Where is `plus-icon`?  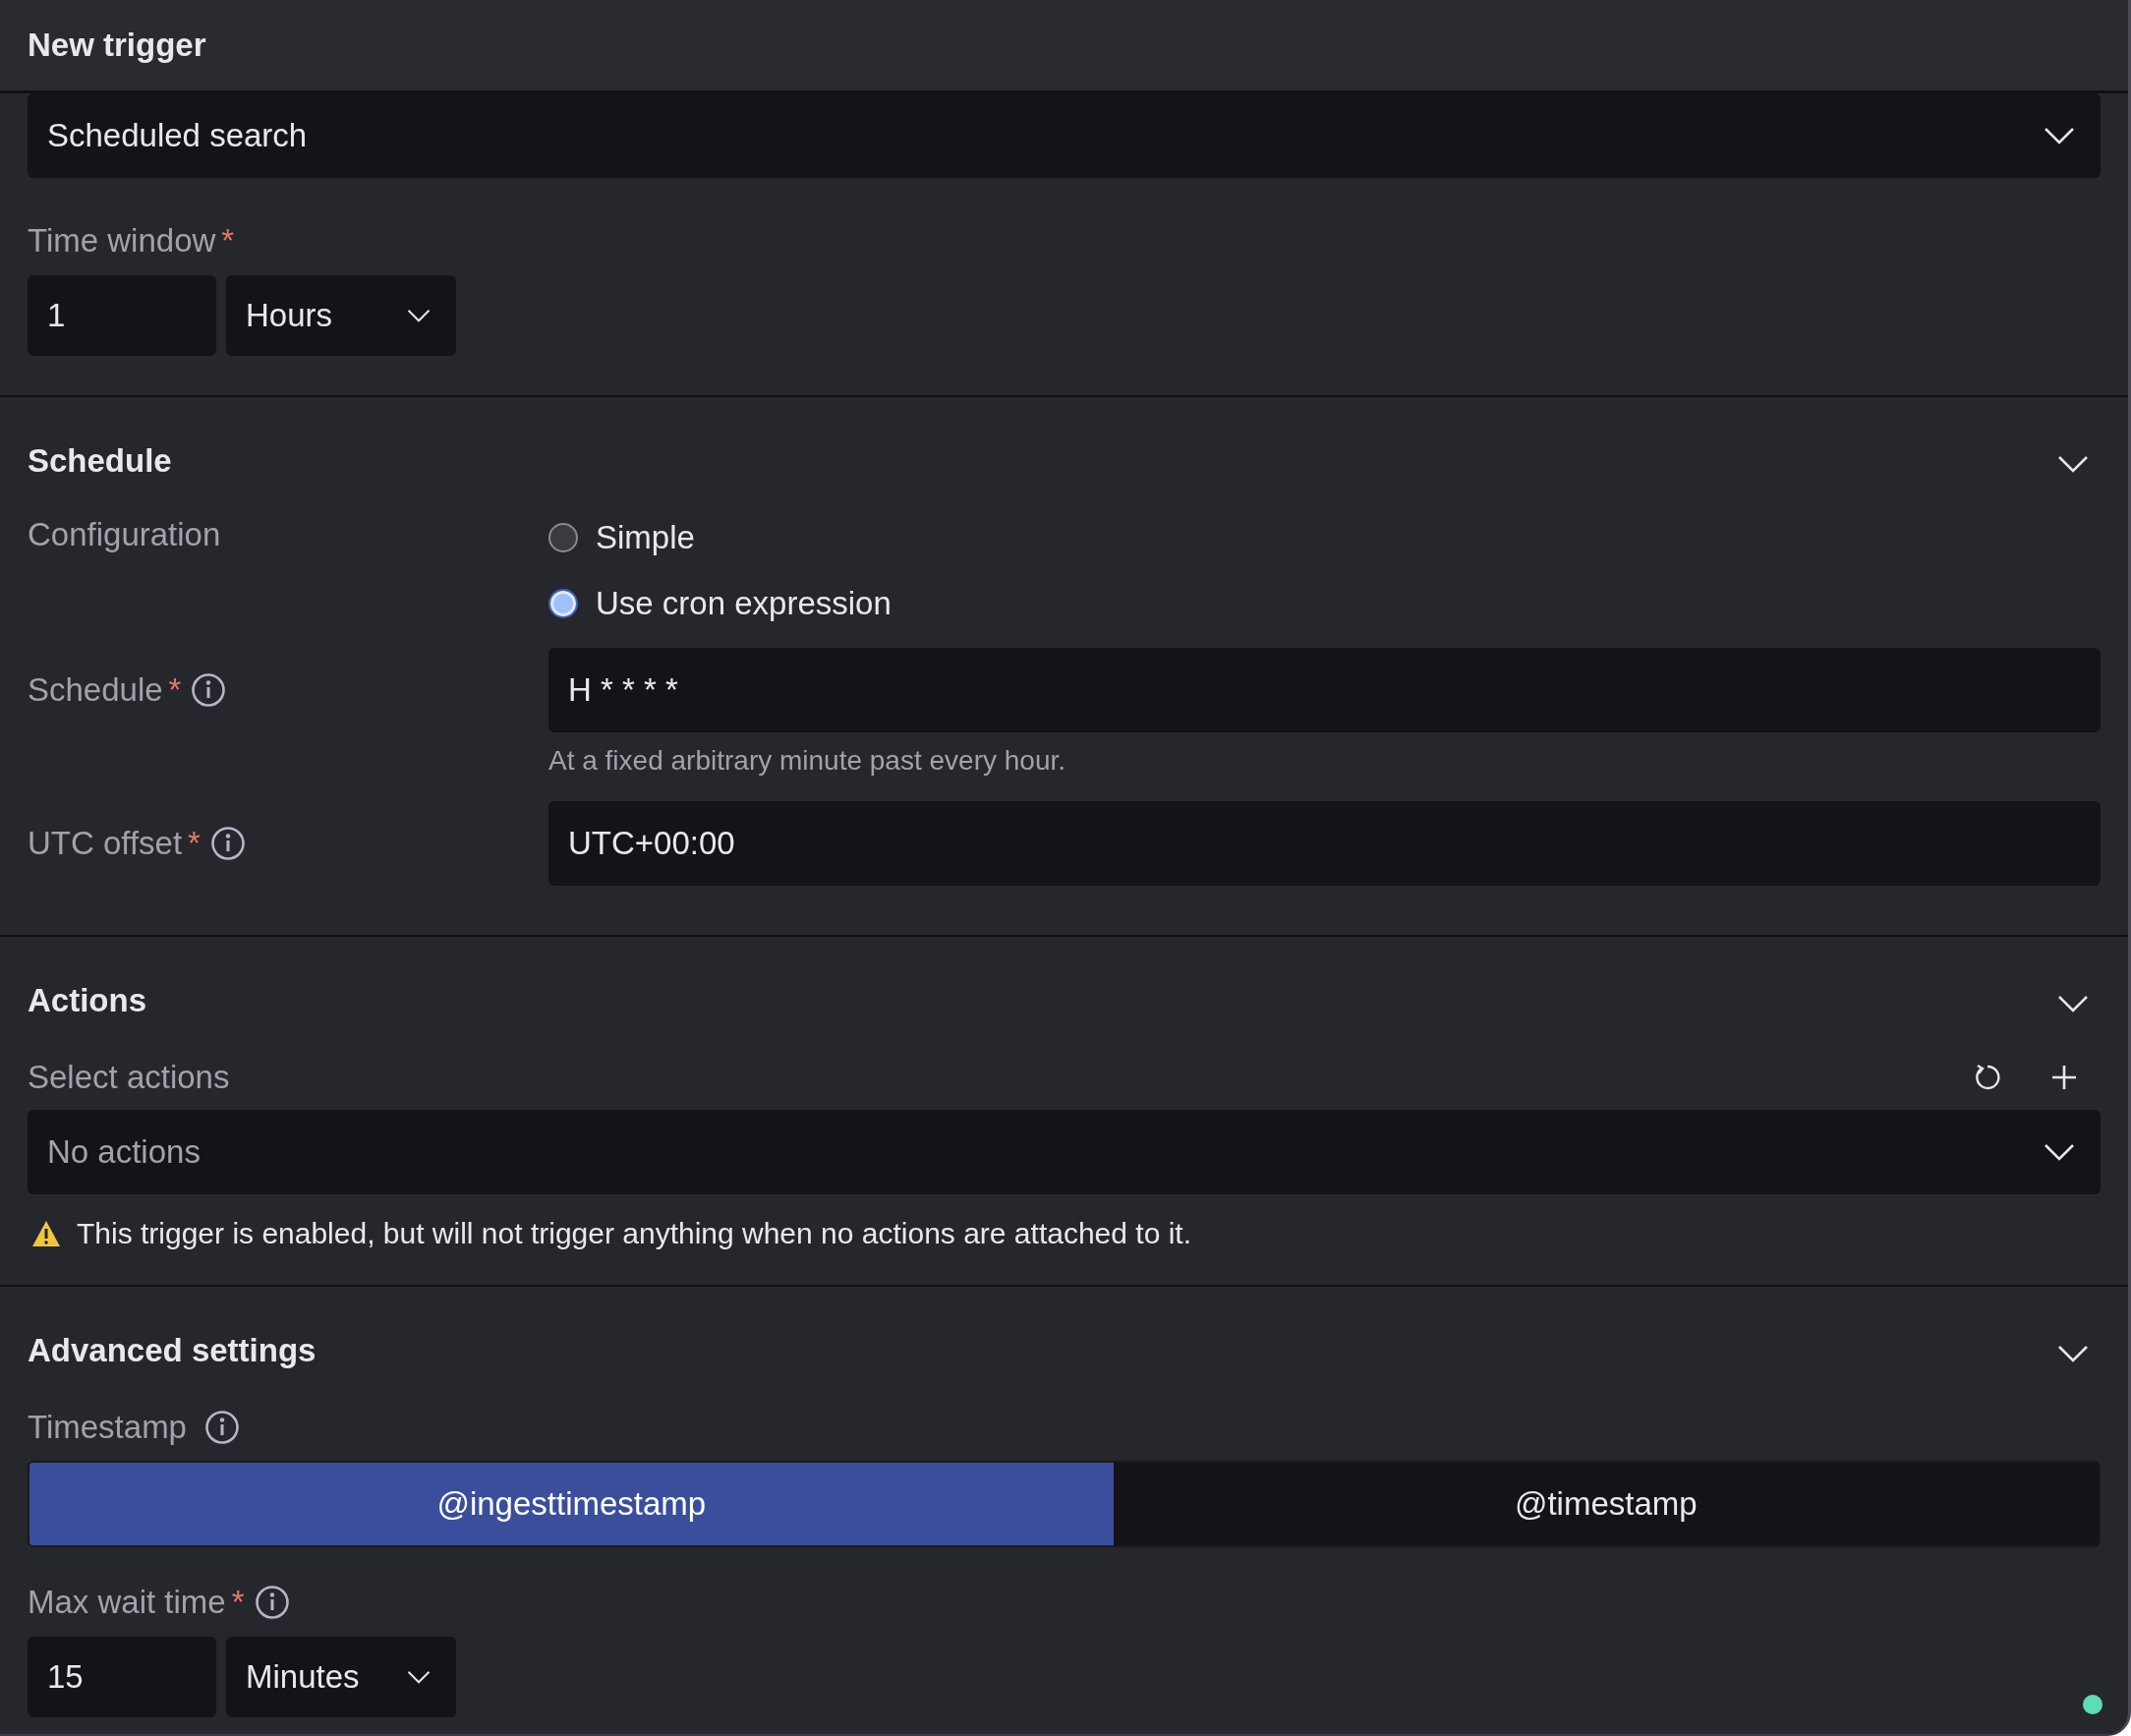
plus-icon is located at coordinates (2064, 1077).